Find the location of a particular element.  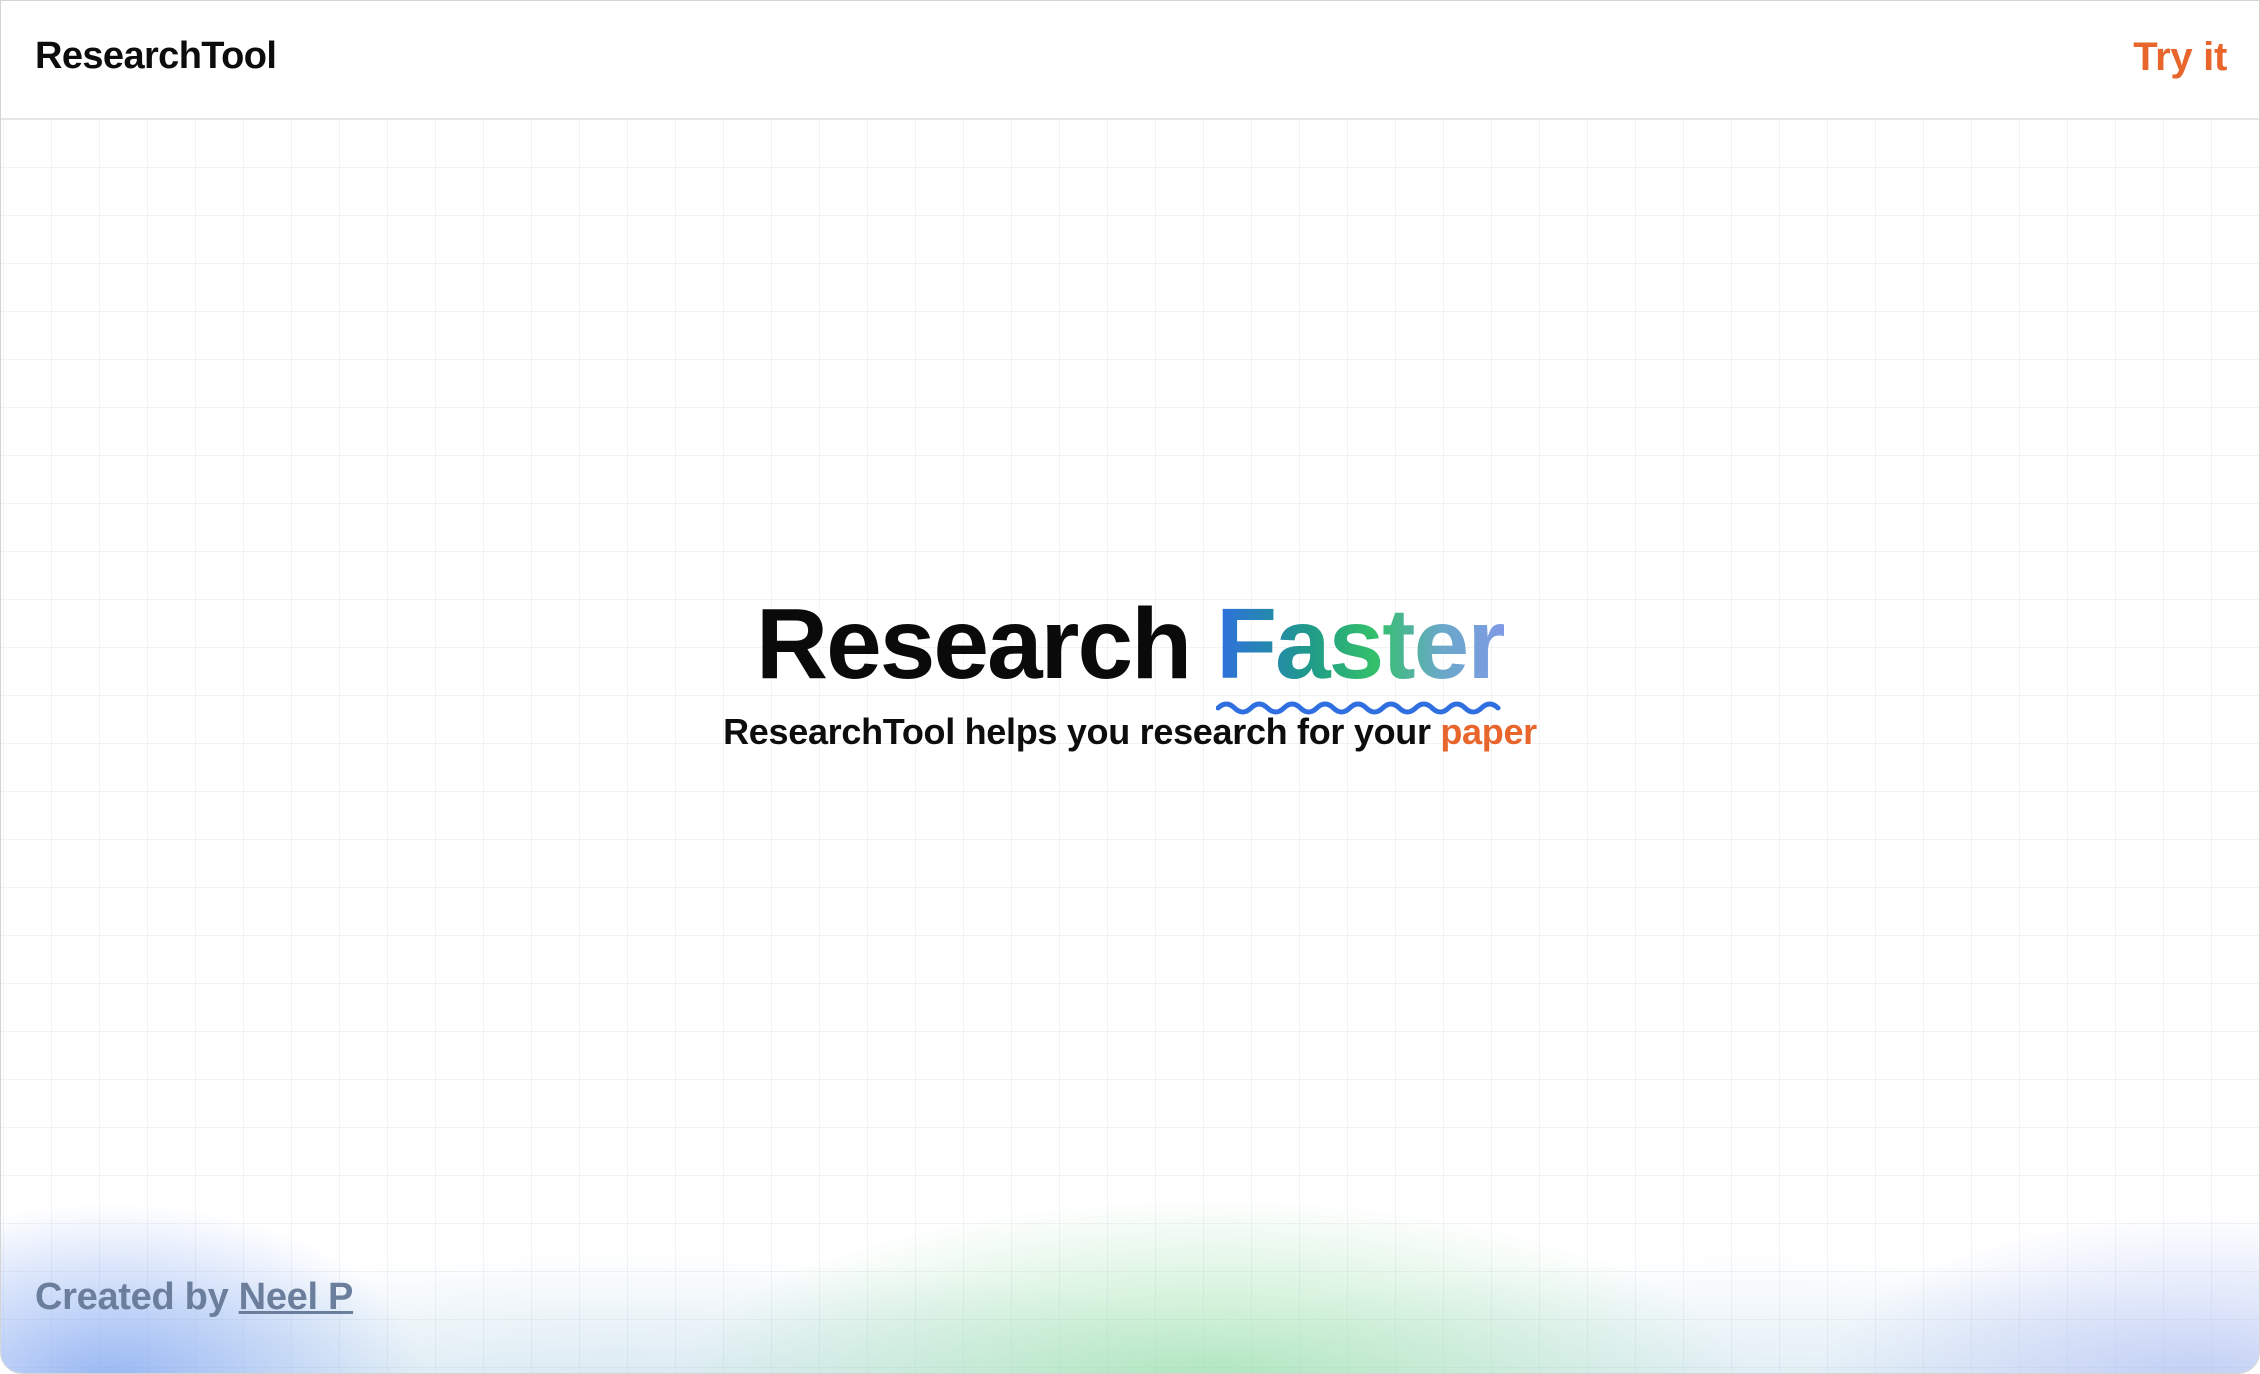

top-navbar: ResearchTool Try it is located at coordinates (1130, 60).